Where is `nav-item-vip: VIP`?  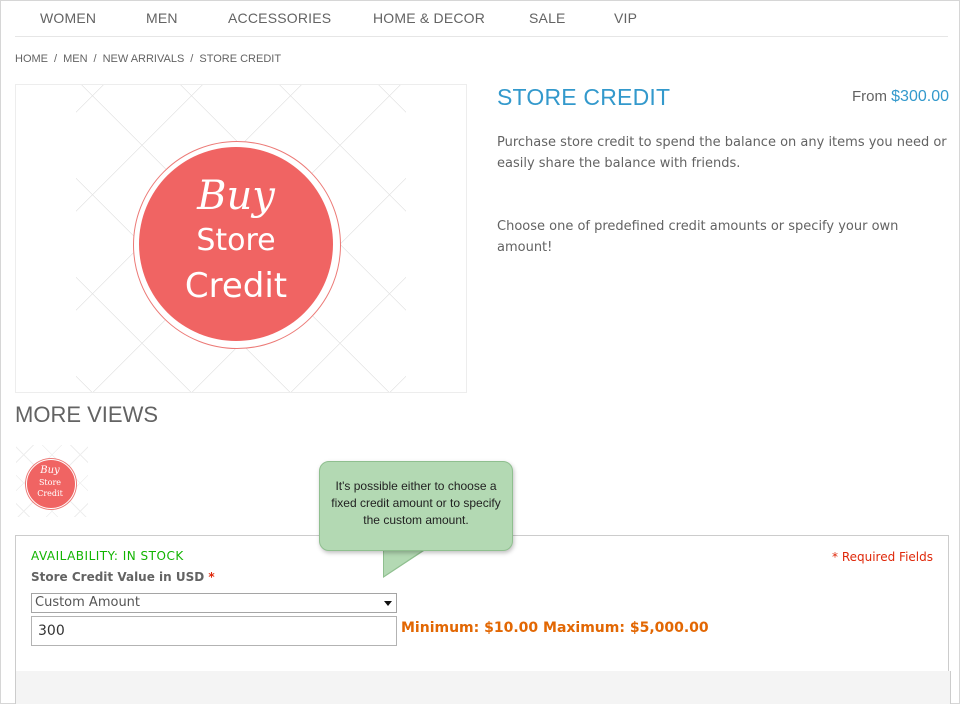
nav-item-vip: VIP is located at coordinates (625, 18).